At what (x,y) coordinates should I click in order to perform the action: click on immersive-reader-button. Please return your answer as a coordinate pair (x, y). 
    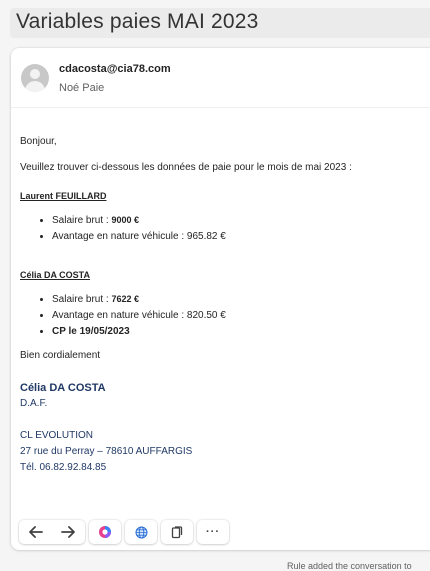
    Looking at the image, I should click on (177, 532).